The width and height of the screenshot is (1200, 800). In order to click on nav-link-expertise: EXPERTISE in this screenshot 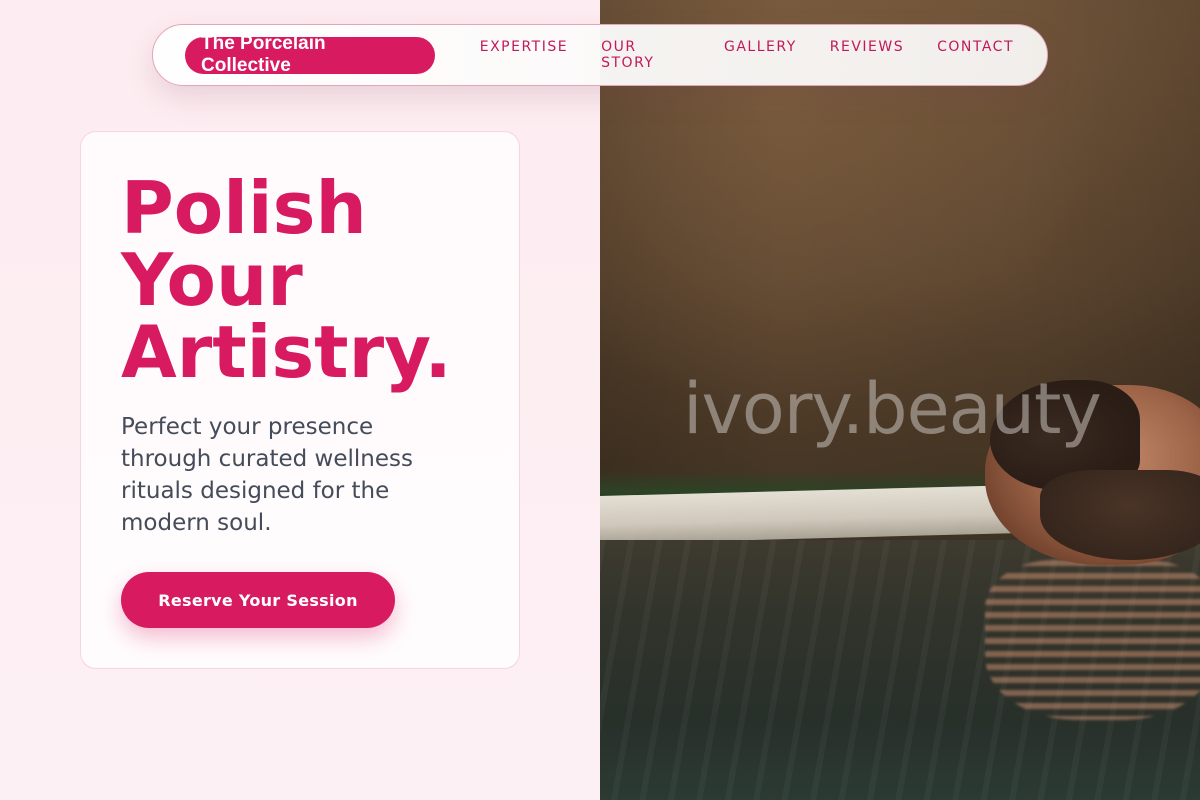, I will do `click(524, 55)`.